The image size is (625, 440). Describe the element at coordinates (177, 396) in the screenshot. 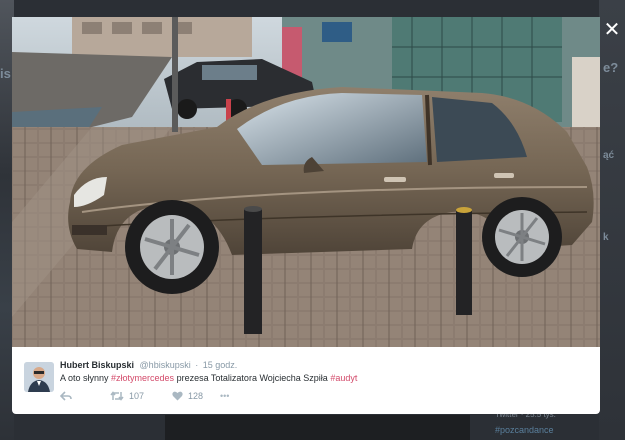

I see `heart-icon` at that location.